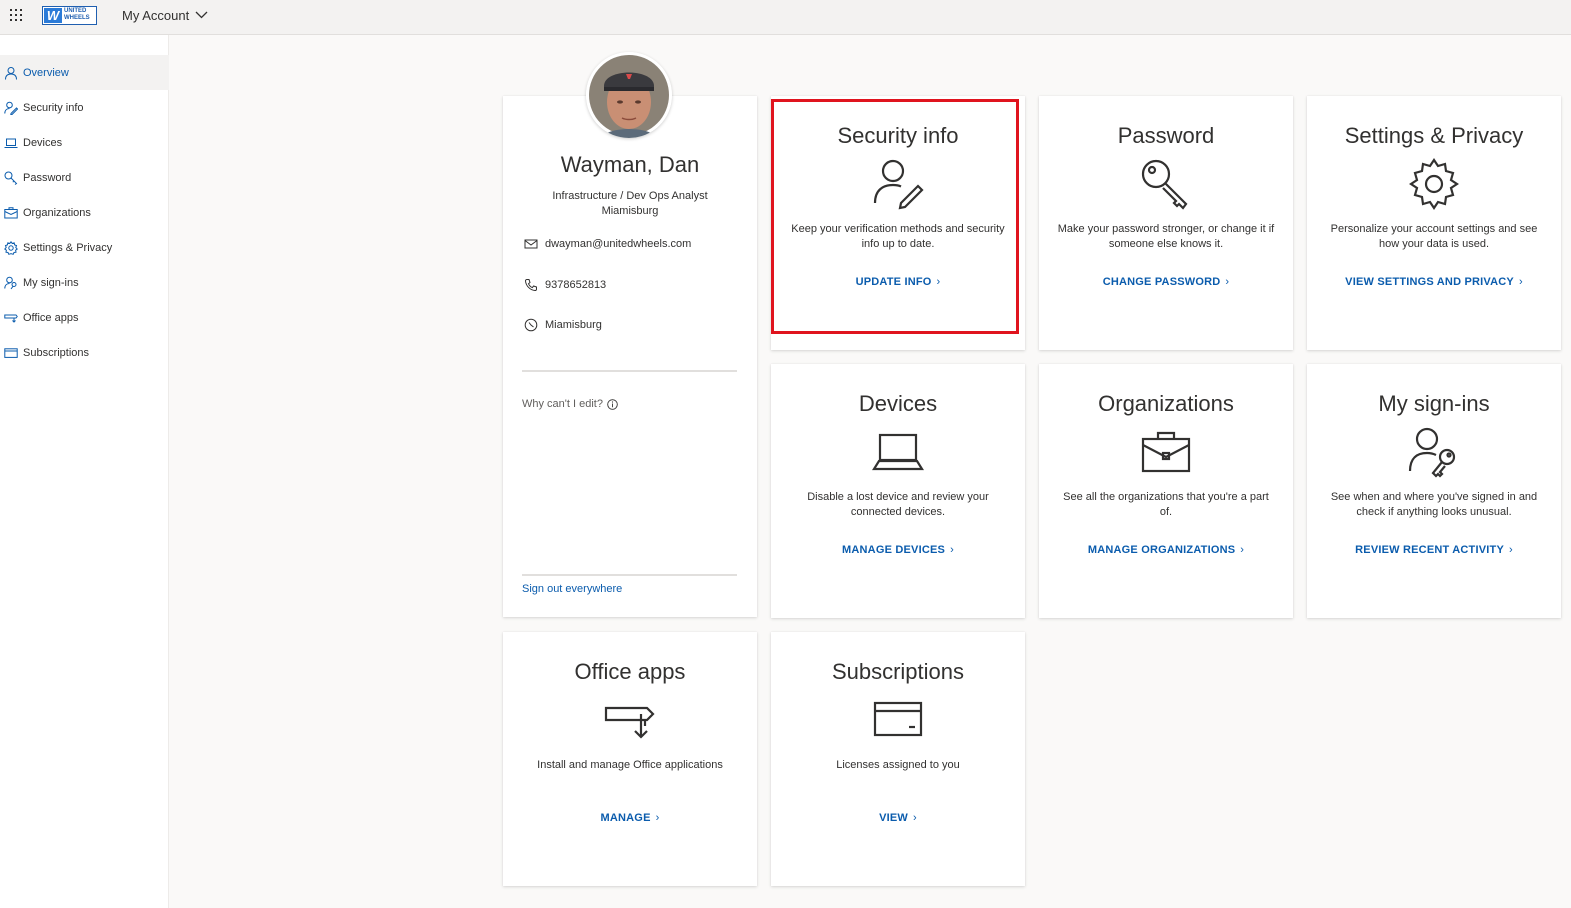 This screenshot has height=908, width=1571. I want to click on why-cant-edit-link: Why can't I edit?, so click(570, 404).